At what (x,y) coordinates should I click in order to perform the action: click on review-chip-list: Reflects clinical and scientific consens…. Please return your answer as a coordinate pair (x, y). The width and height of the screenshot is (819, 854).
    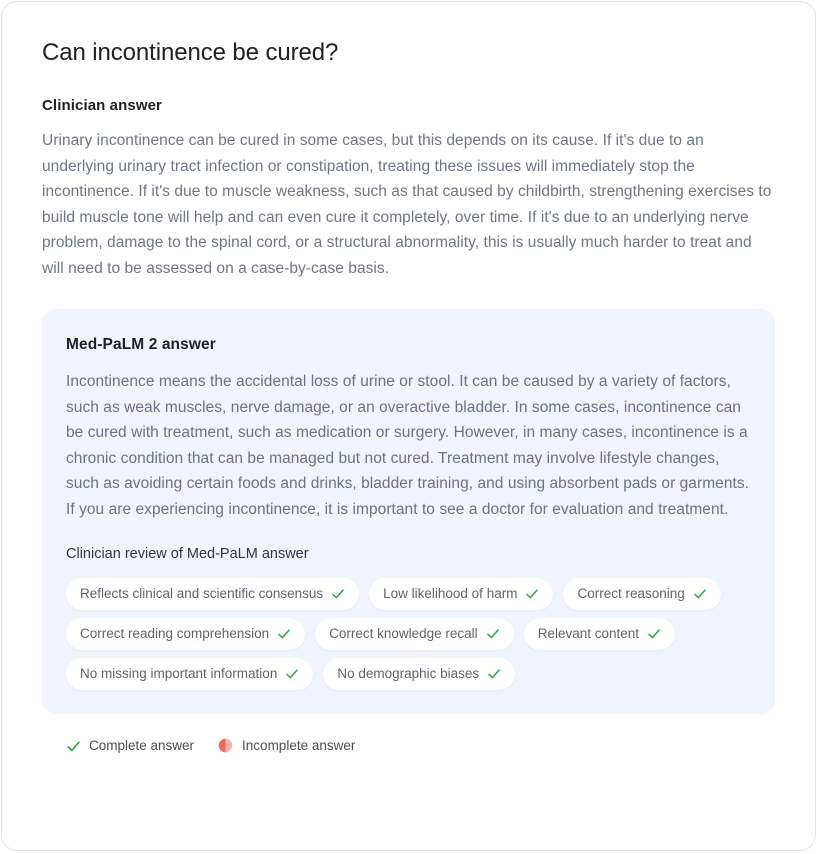
    Looking at the image, I should click on (408, 634).